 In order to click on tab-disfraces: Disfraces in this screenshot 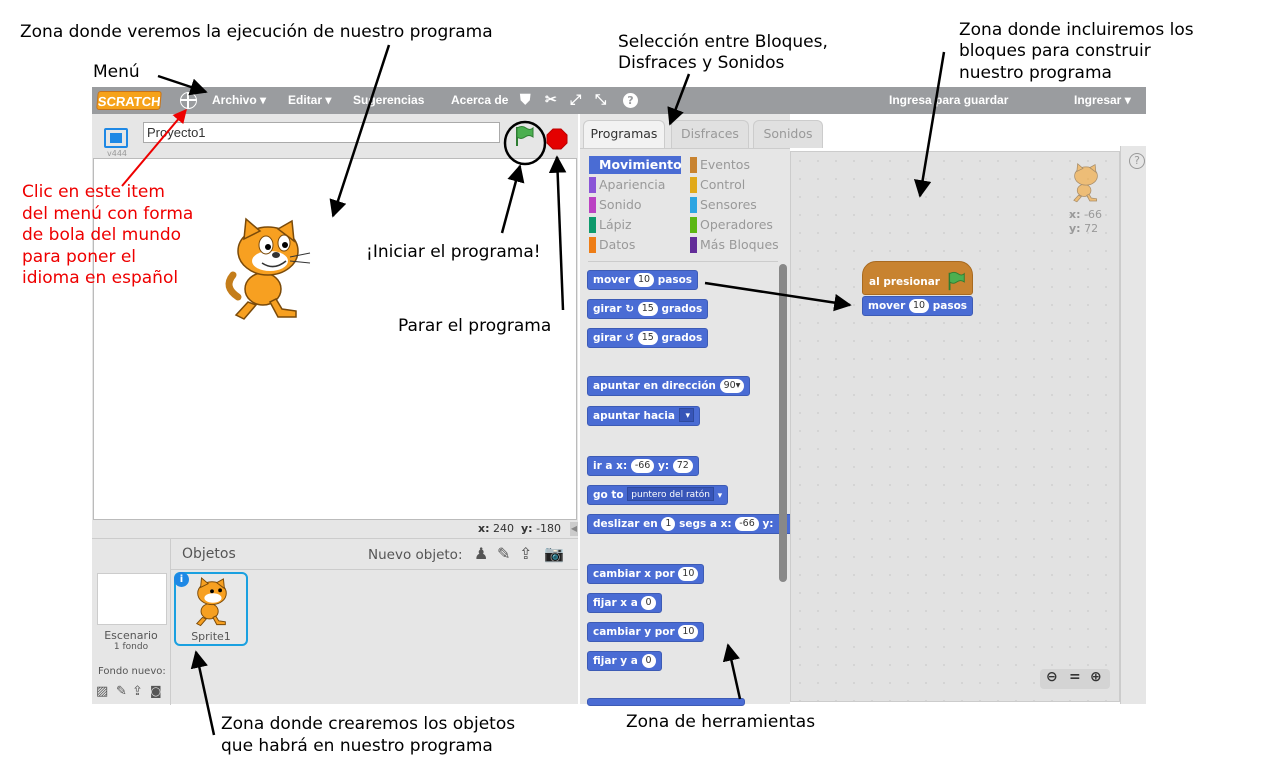, I will do `click(710, 134)`.